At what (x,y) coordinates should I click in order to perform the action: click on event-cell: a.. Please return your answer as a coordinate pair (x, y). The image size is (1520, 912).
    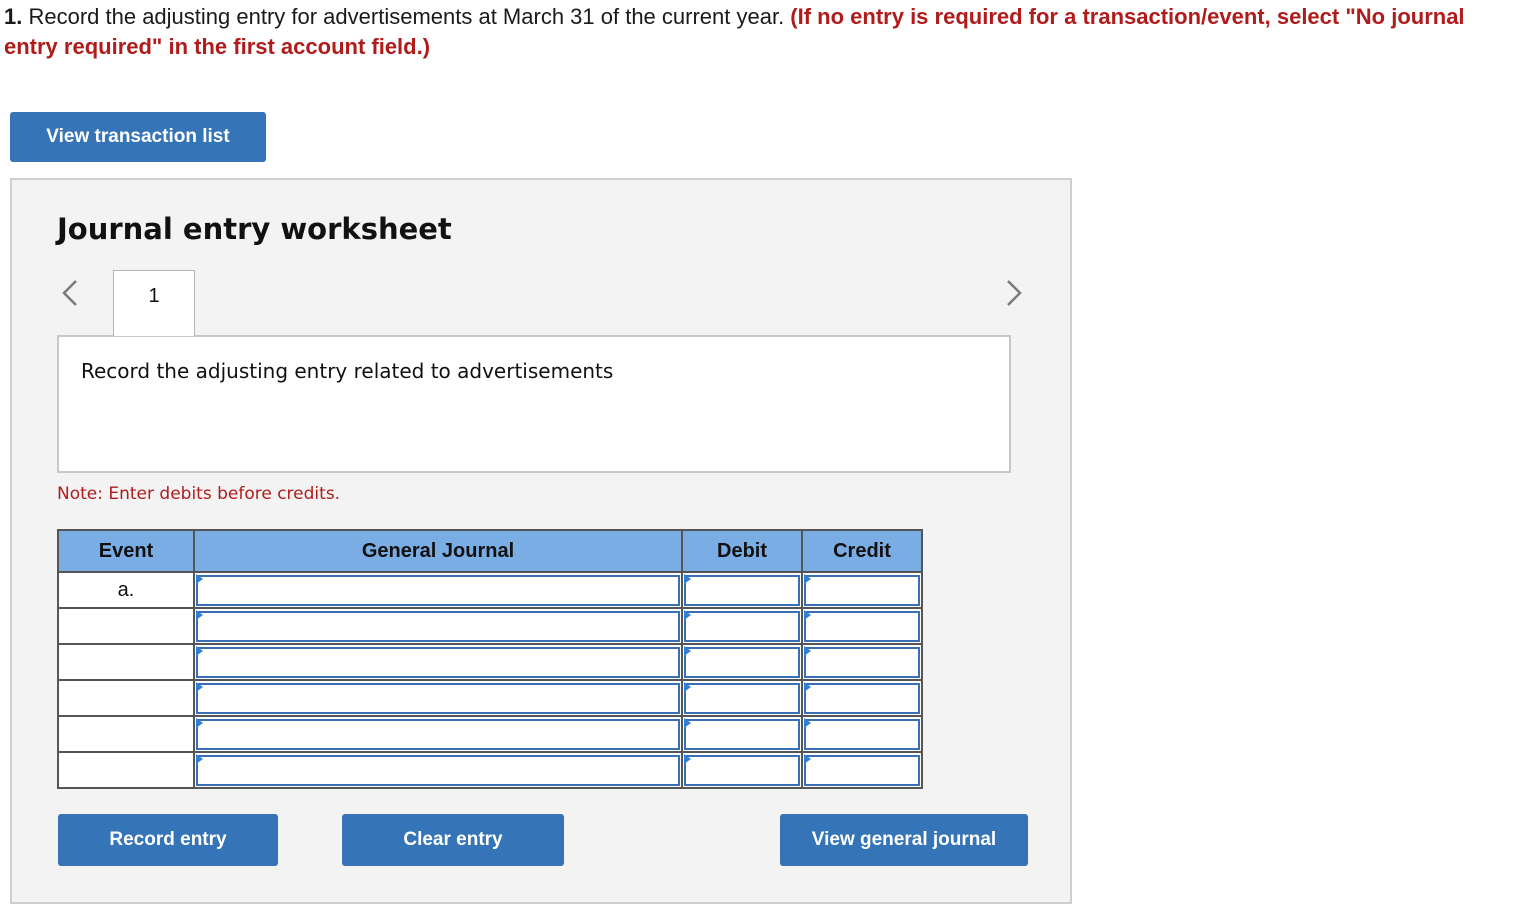
    Looking at the image, I should click on (126, 590).